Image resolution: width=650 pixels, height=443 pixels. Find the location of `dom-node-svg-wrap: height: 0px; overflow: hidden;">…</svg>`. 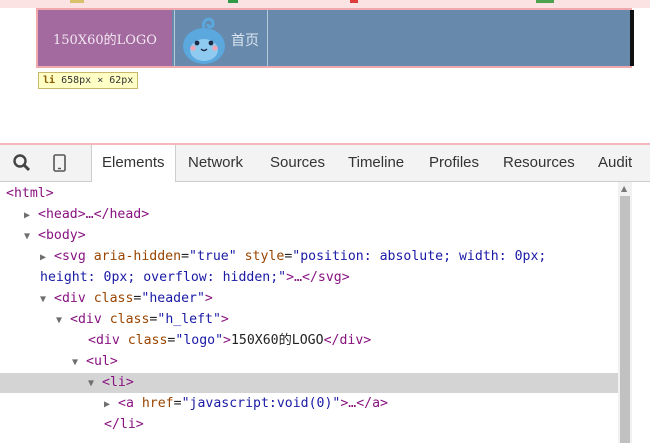

dom-node-svg-wrap: height: 0px; overflow: hidden;">…</svg> is located at coordinates (195, 278).